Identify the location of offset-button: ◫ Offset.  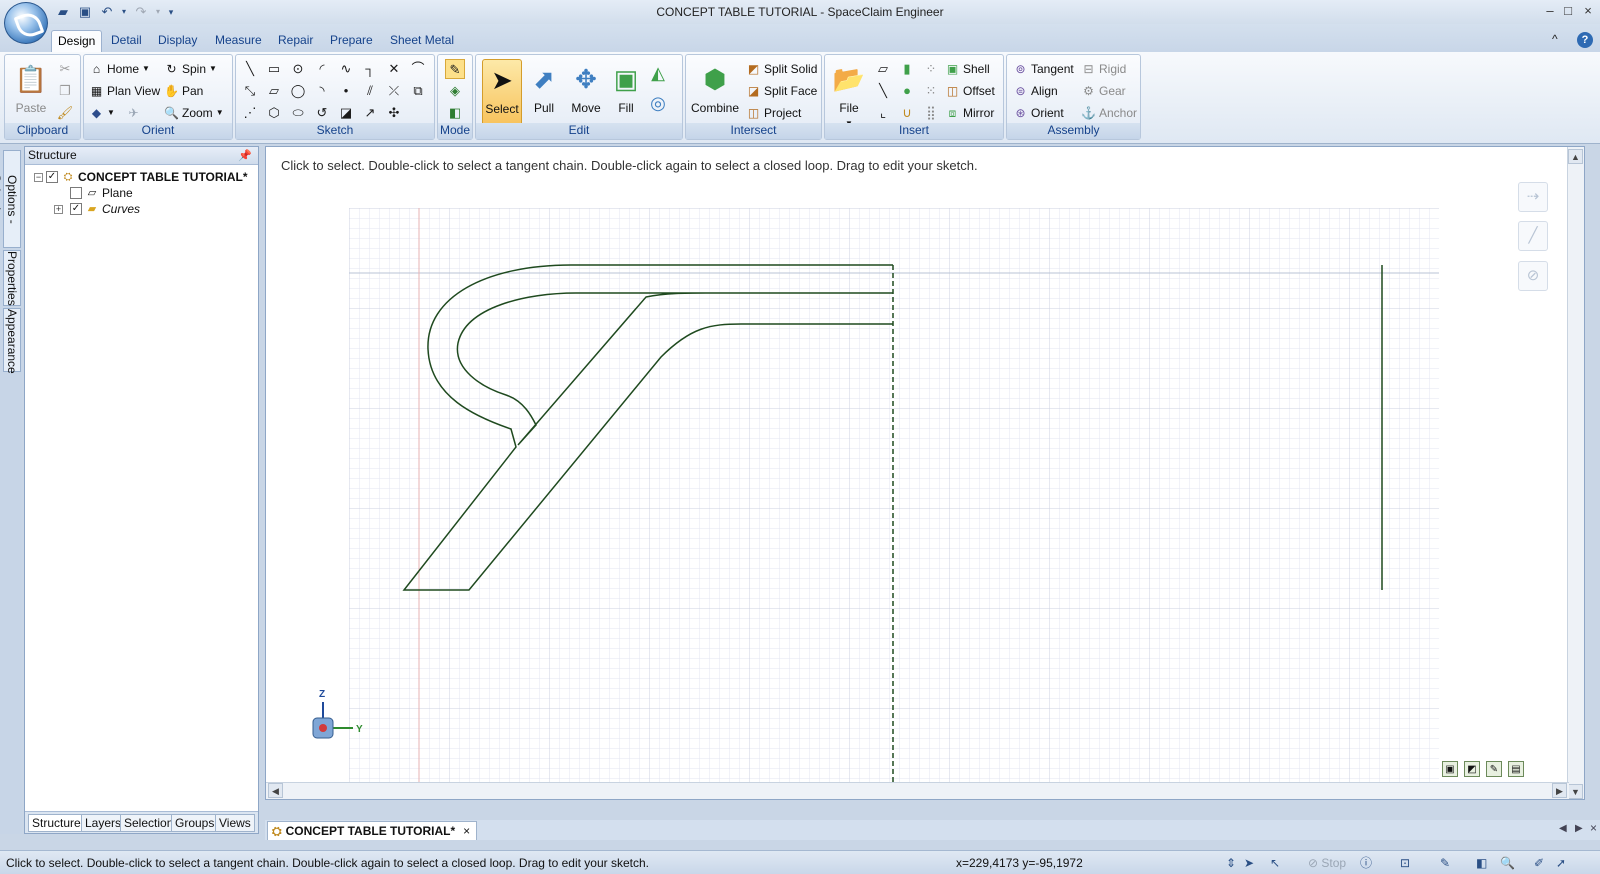
(970, 91).